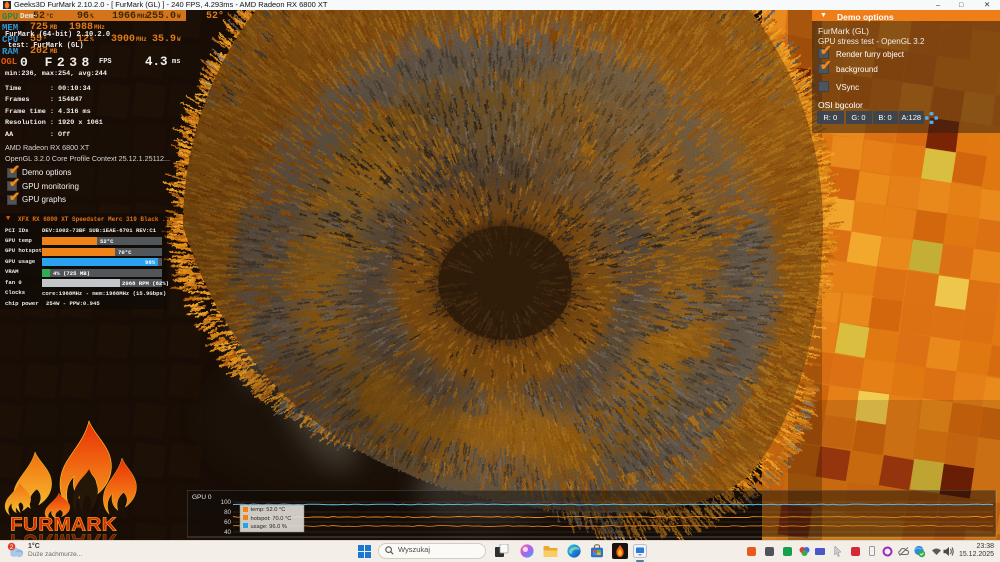 This screenshot has height=562, width=1000. Describe the element at coordinates (227, 512) in the screenshot. I see `svg-text: 80` at that location.